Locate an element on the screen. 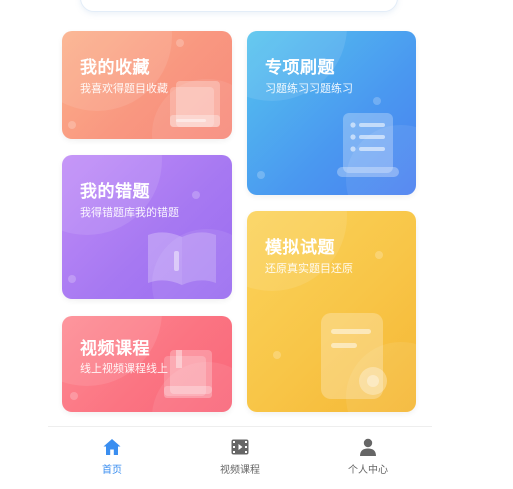  card-subtitle: 我喜欢得题目收藏 is located at coordinates (124, 88).